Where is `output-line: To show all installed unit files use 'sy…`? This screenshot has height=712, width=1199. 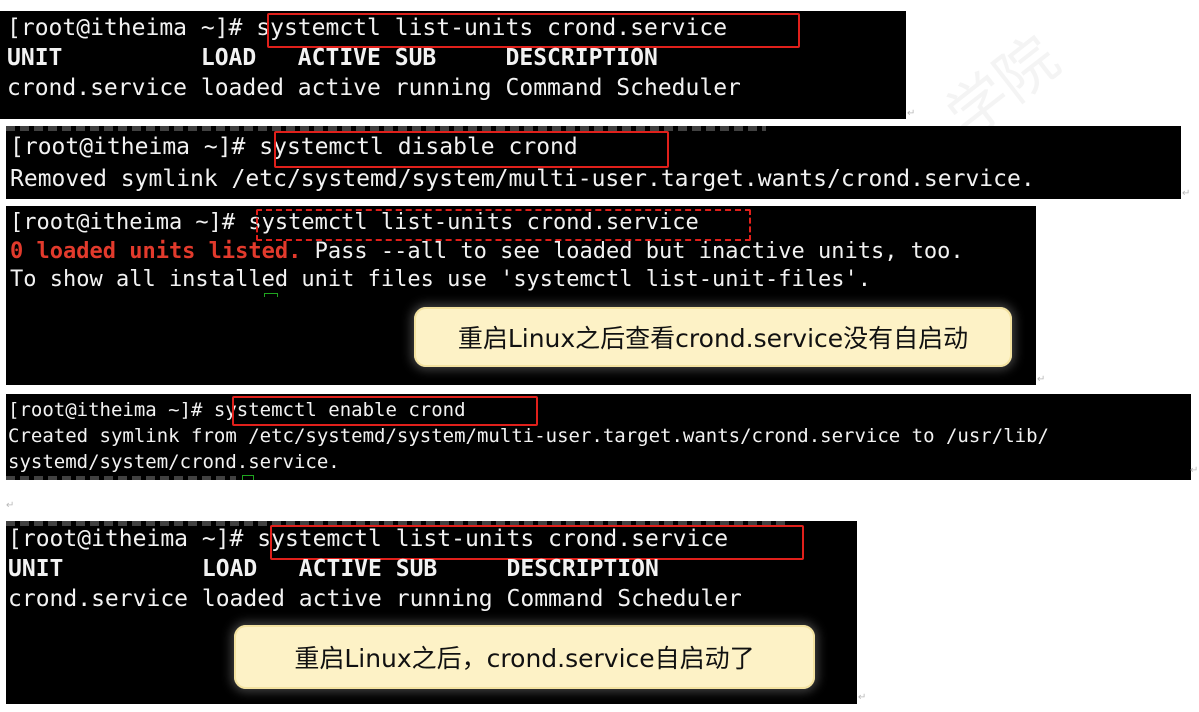
output-line: To show all installed unit files use 'sy… is located at coordinates (440, 279).